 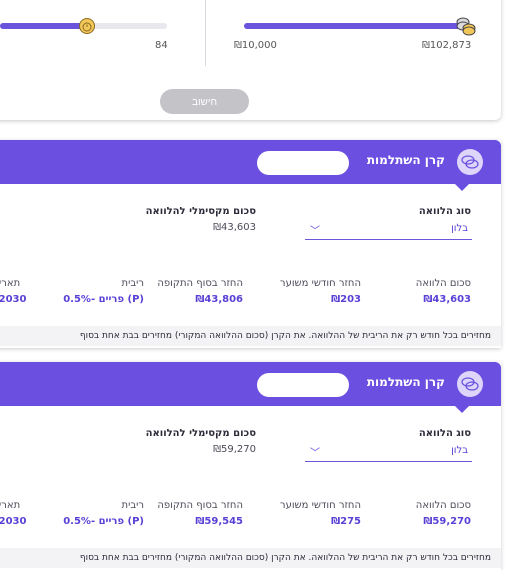 What do you see at coordinates (234, 449) in the screenshot?
I see `max-amount-value: ₪59,270` at bounding box center [234, 449].